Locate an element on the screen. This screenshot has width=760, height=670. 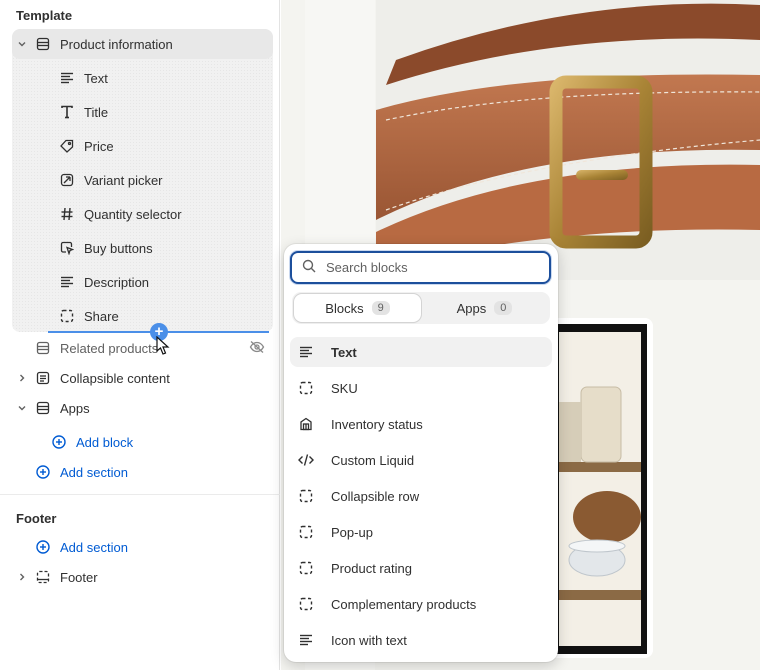
section-collapsible-content: Collapsible content is located at coordinates (142, 378).